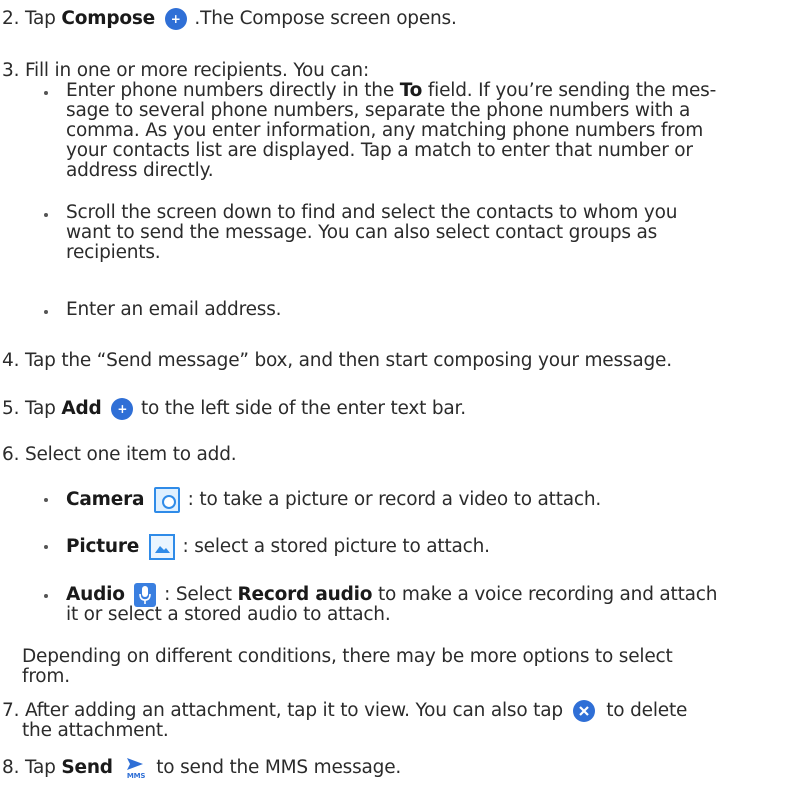 The width and height of the screenshot is (805, 788). What do you see at coordinates (113, 252) in the screenshot?
I see `bullet-2-line-3: recipients.` at bounding box center [113, 252].